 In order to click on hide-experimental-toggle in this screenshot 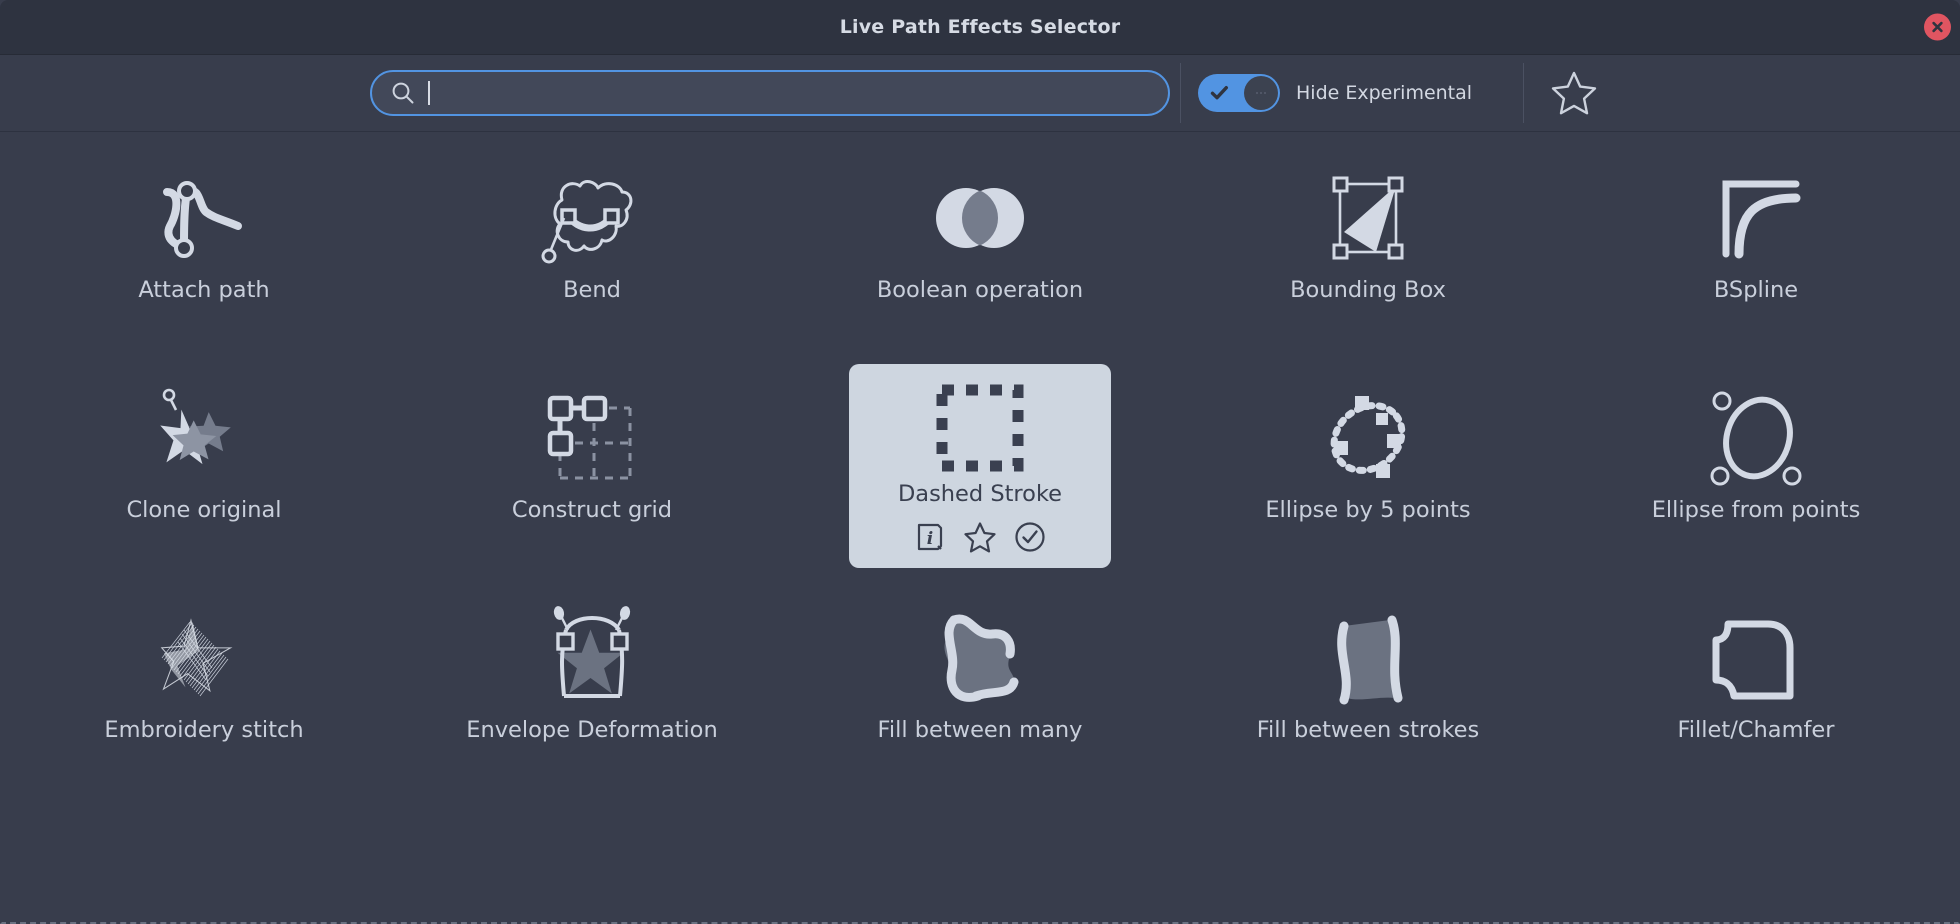, I will do `click(1239, 93)`.